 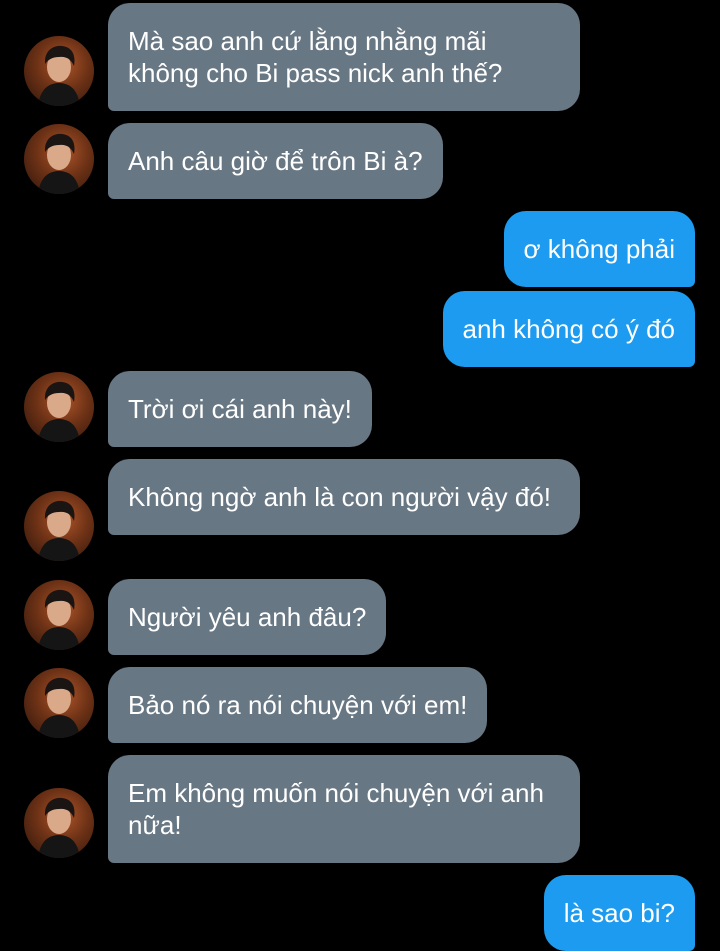 What do you see at coordinates (568, 329) in the screenshot?
I see `outgoing-message-bubble: anh không có ý đó` at bounding box center [568, 329].